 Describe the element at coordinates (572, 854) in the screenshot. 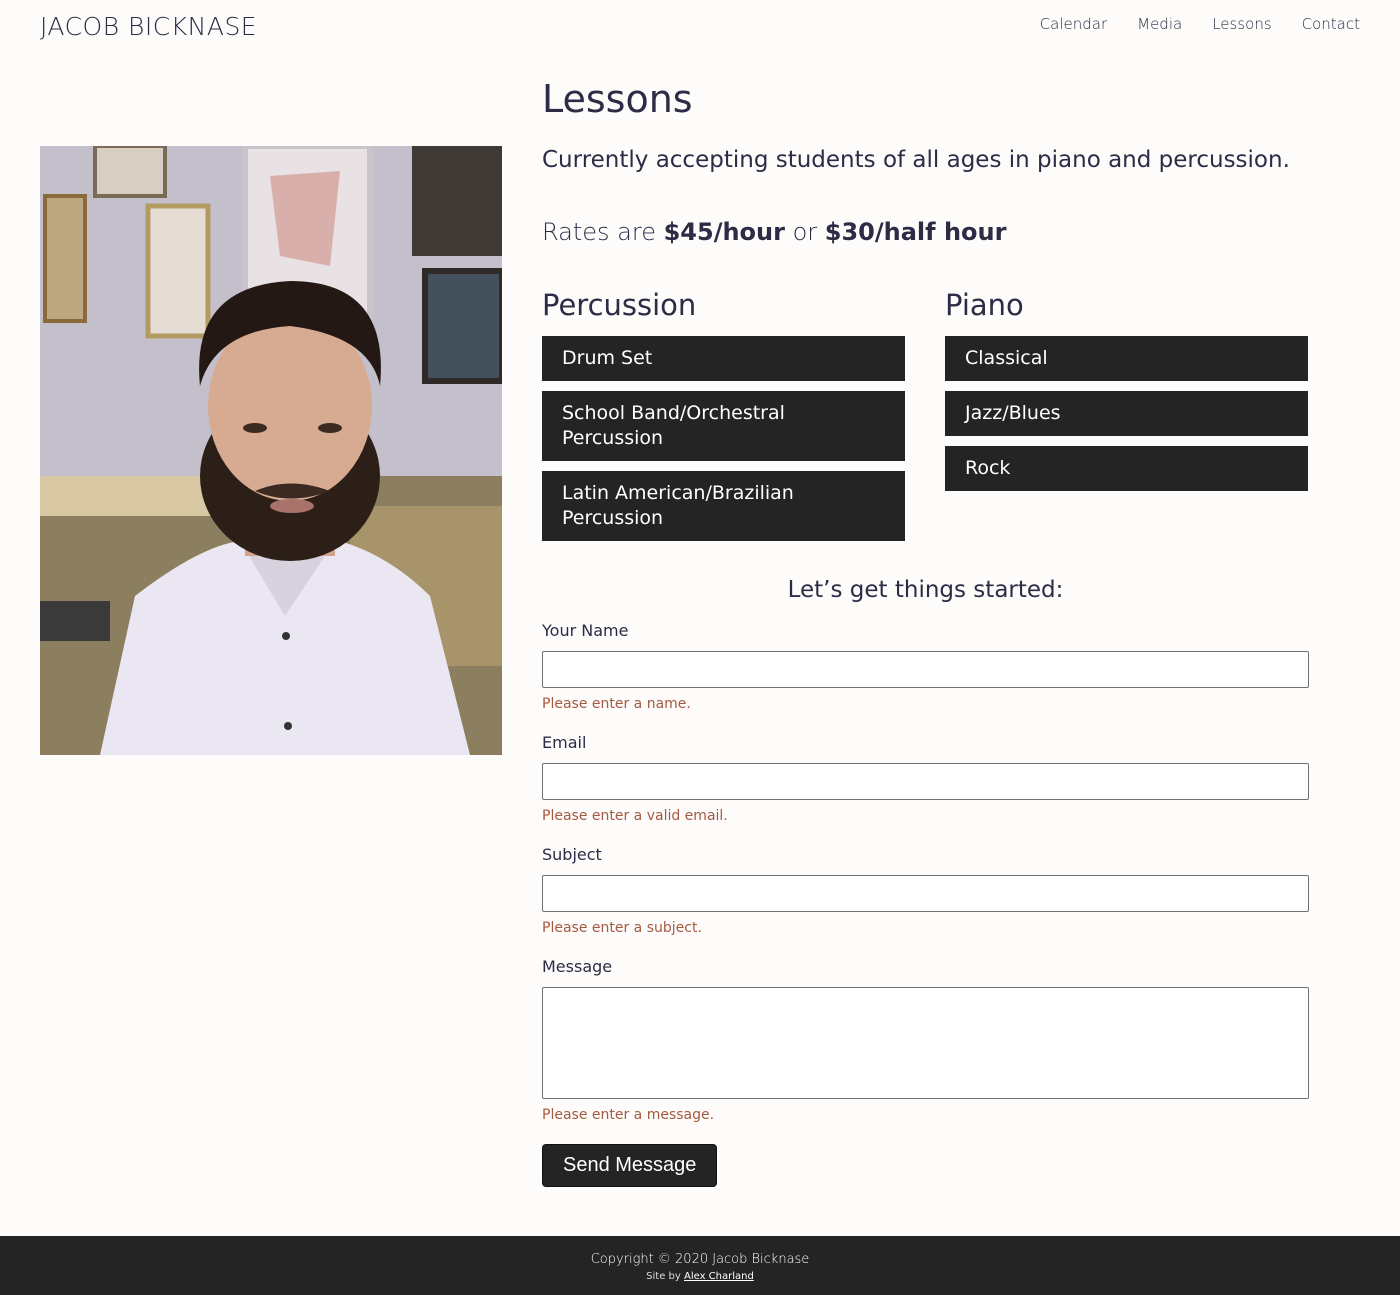

I see `subject-label: Subject` at that location.